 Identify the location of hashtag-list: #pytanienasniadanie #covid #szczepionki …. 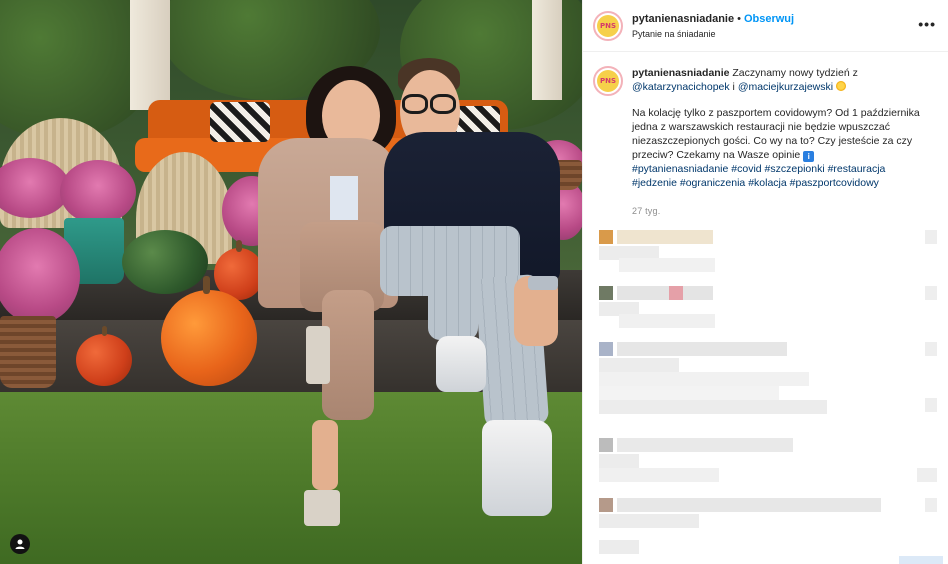
(782, 176).